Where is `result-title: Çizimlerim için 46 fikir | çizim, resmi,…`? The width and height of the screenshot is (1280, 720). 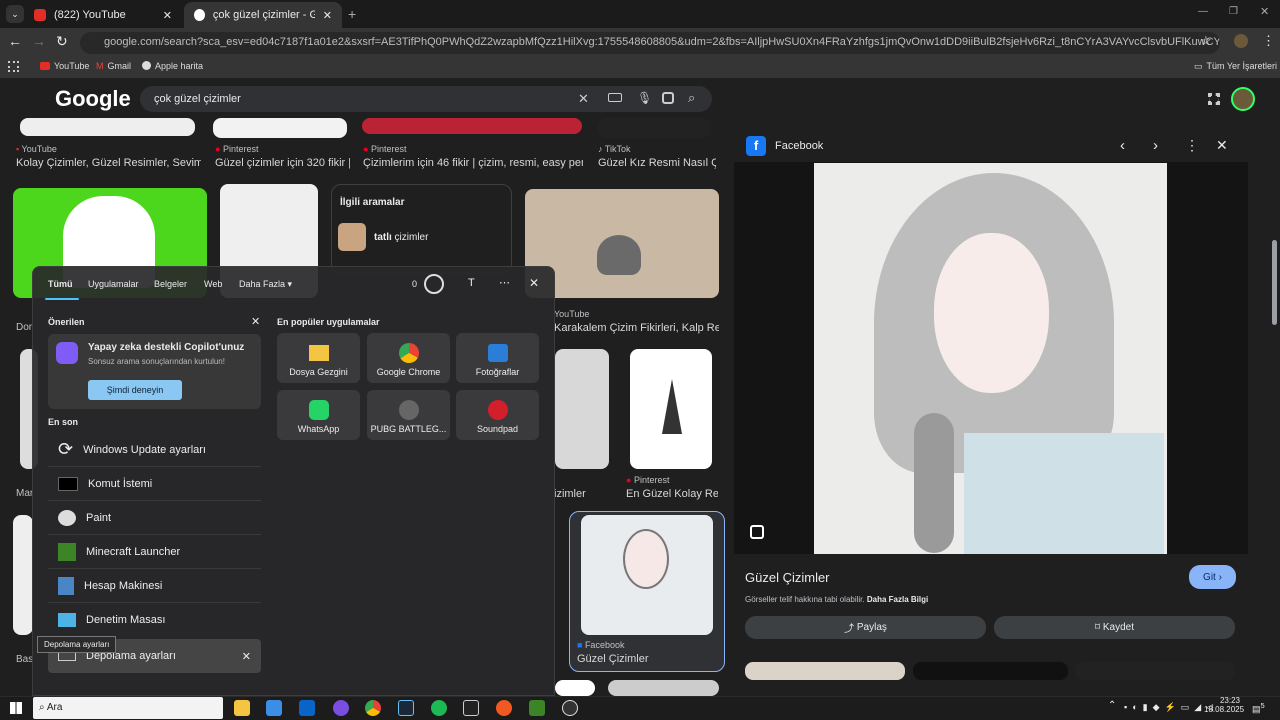 result-title: Çizimlerim için 46 fikir | çizim, resmi,… is located at coordinates (473, 163).